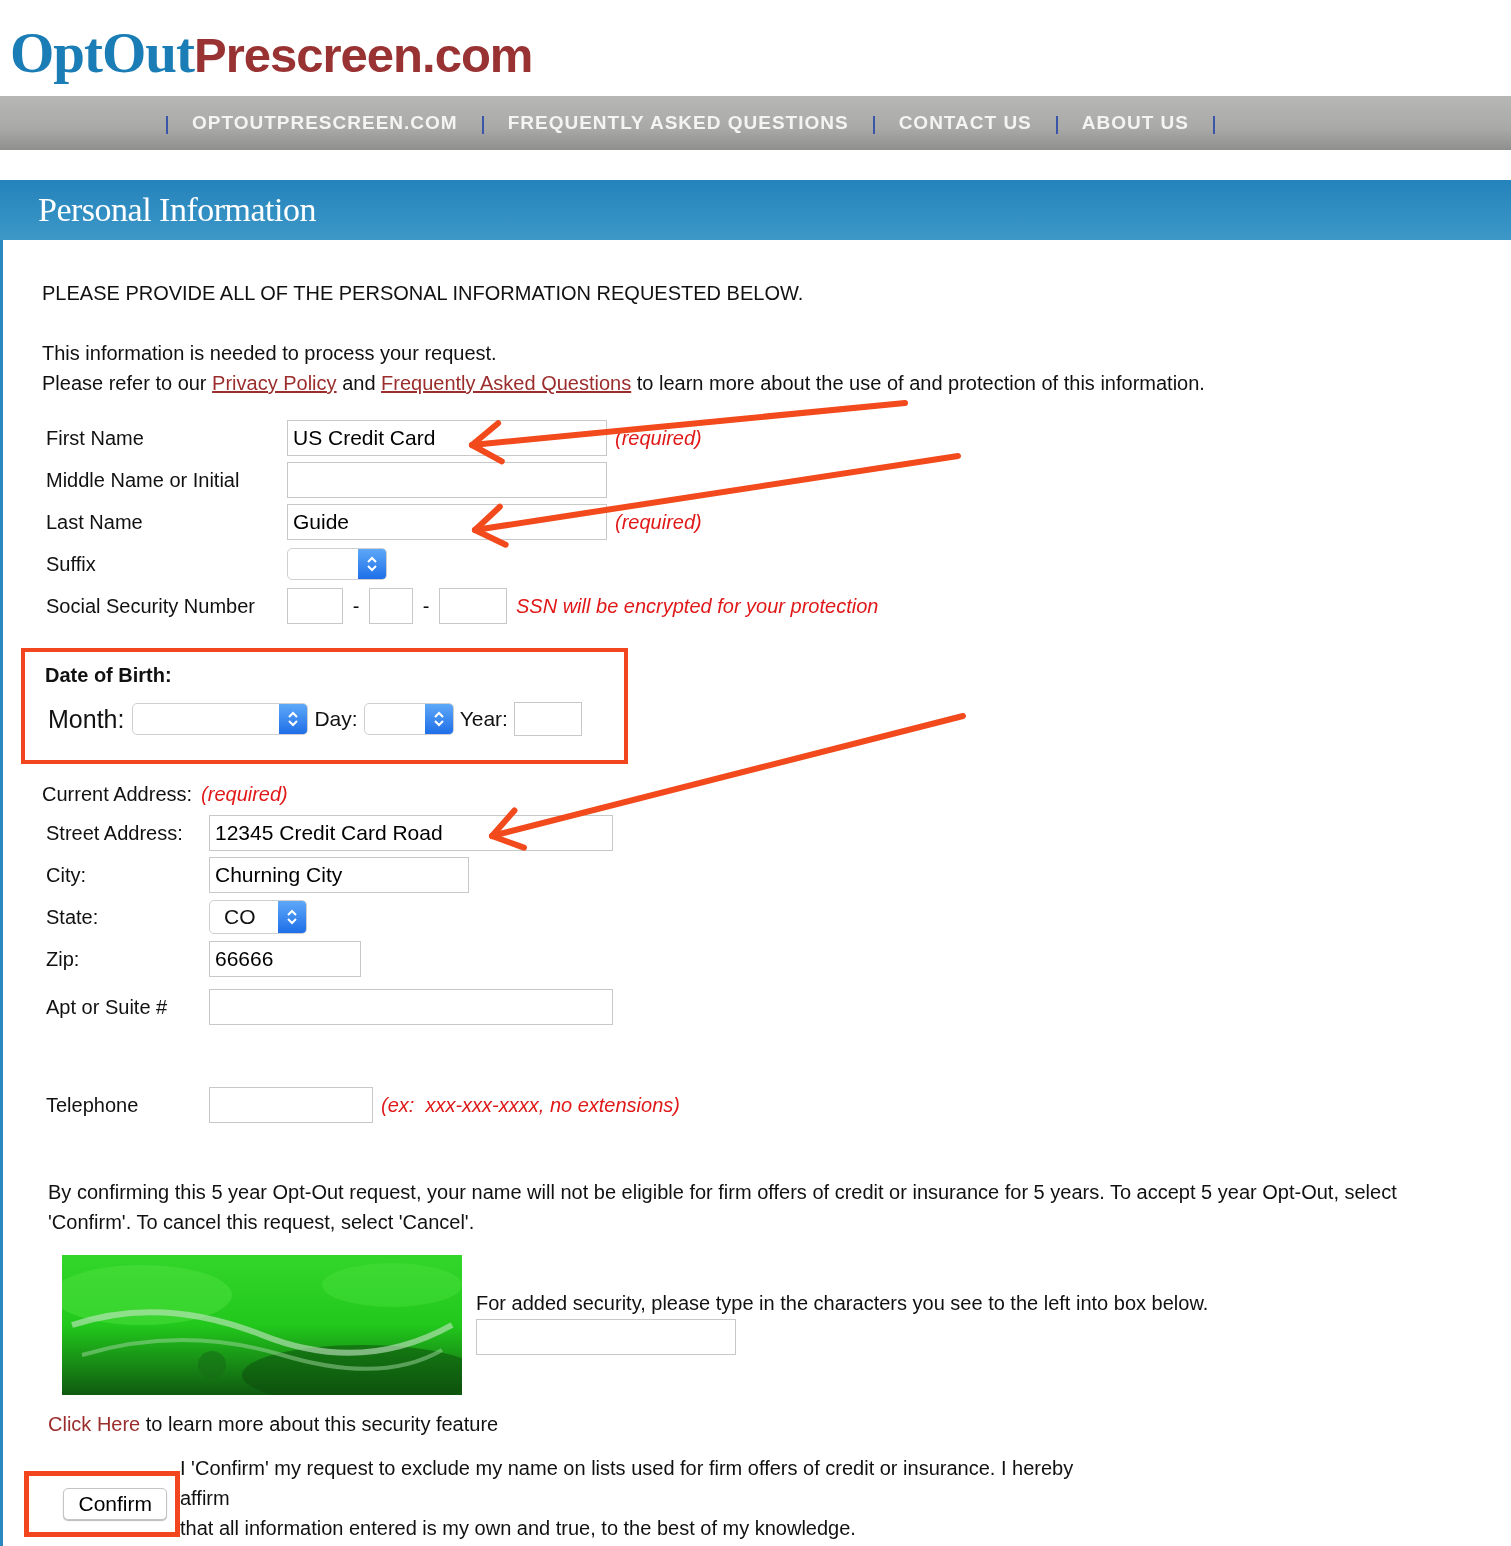 The width and height of the screenshot is (1511, 1546). Describe the element at coordinates (102, 52) in the screenshot. I see `logo-text: OptOut` at that location.